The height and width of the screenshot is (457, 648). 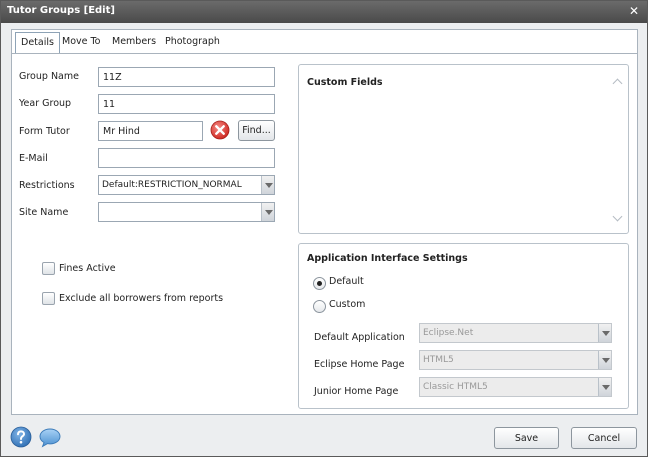 What do you see at coordinates (186, 158) in the screenshot?
I see `email-input` at bounding box center [186, 158].